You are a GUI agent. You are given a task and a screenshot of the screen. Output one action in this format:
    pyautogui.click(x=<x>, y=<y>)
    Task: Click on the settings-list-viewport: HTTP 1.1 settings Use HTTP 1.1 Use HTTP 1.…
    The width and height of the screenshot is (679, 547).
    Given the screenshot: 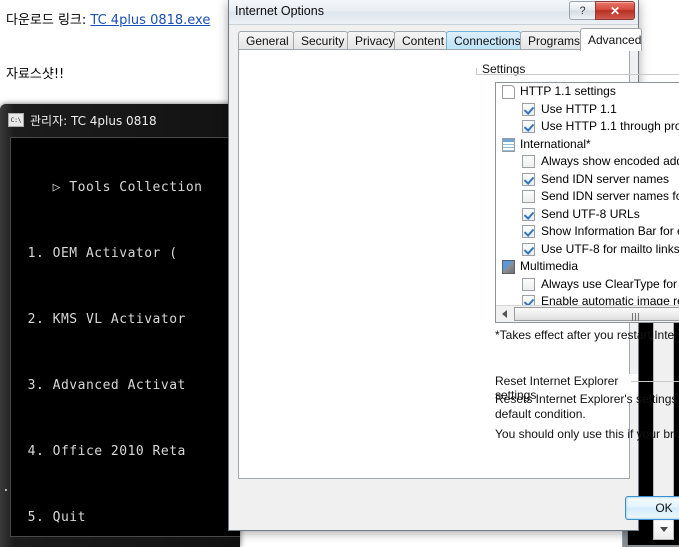 What is the action you would take?
    pyautogui.click(x=587, y=194)
    